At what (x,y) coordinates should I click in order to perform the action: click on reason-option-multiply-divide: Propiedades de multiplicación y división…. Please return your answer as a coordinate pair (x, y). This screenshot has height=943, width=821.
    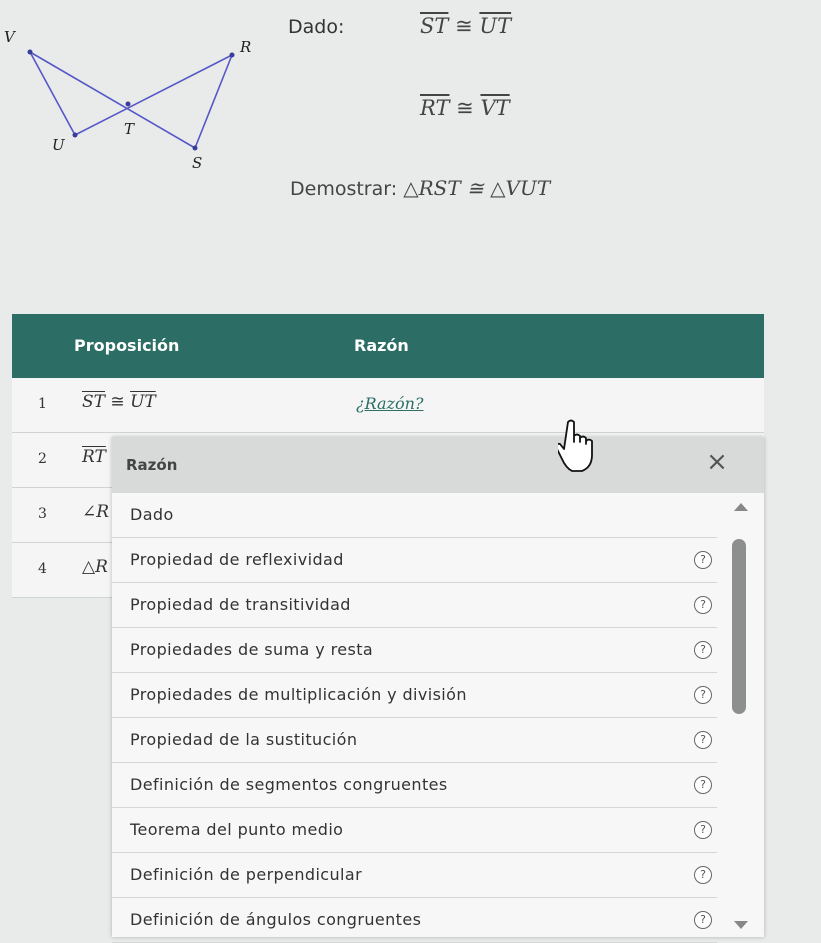
    Looking at the image, I should click on (414, 695).